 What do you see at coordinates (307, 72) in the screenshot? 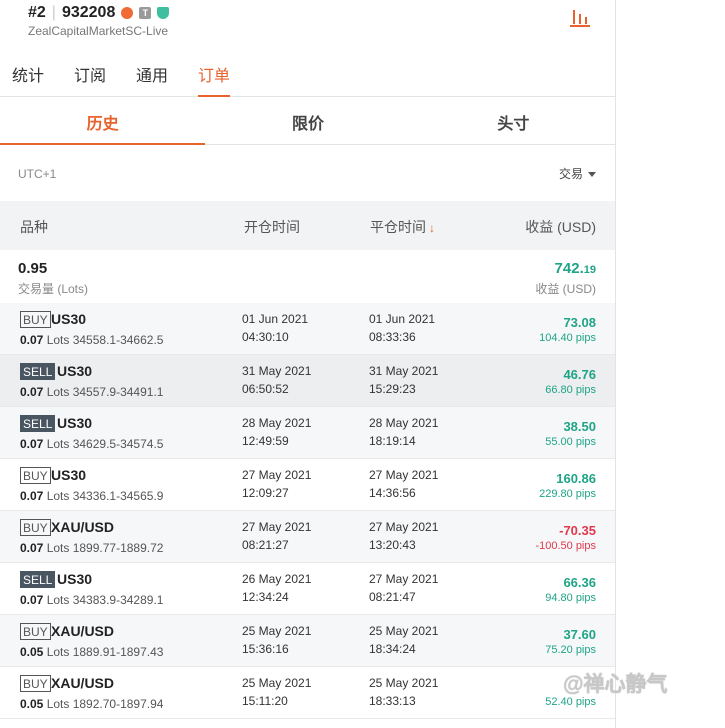
I see `main-tabs: 统计 订阅 通用 订单` at bounding box center [307, 72].